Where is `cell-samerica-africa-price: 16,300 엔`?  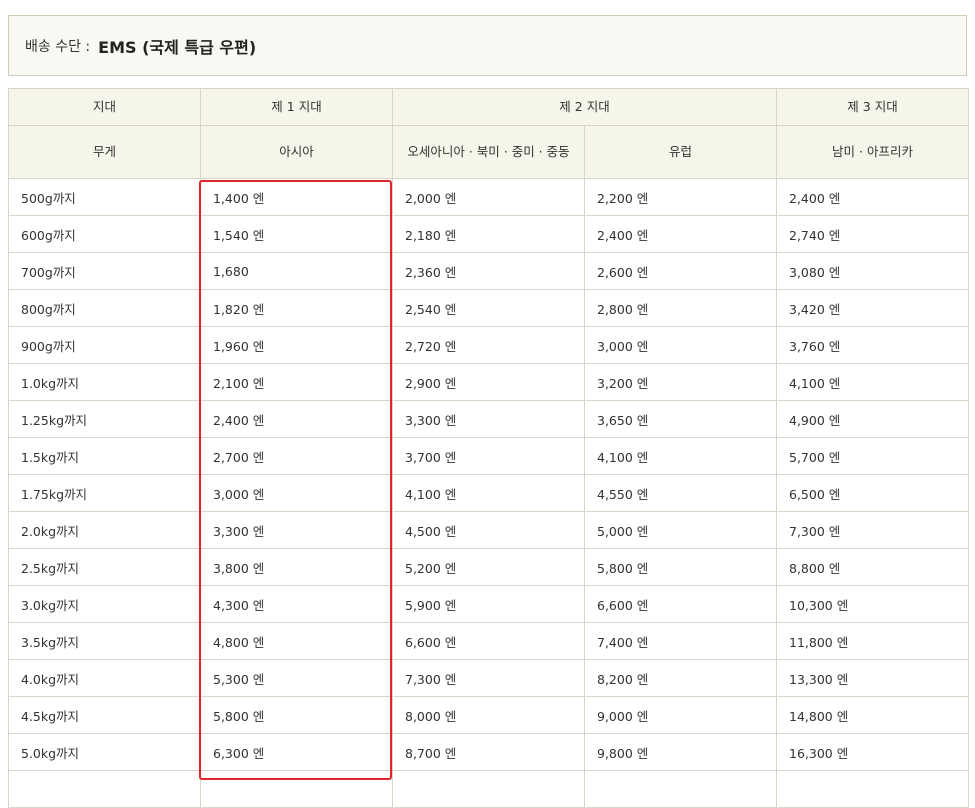 cell-samerica-africa-price: 16,300 엔 is located at coordinates (872, 752).